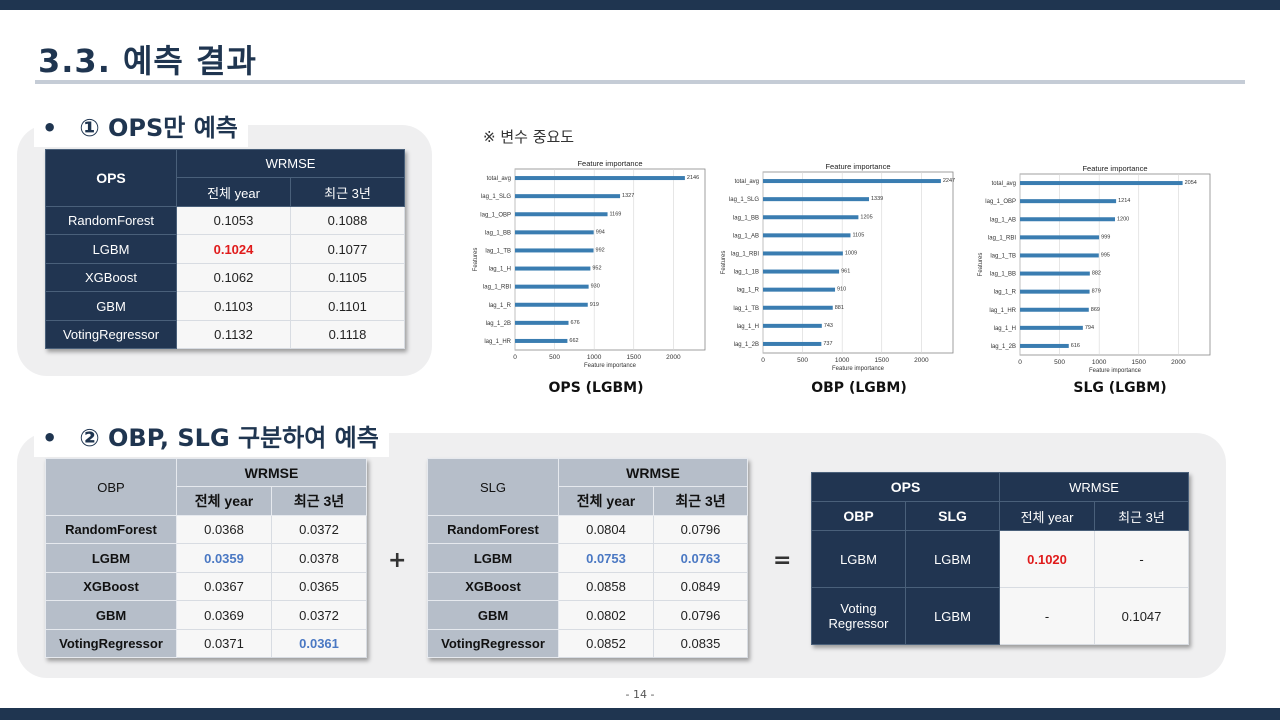  What do you see at coordinates (224, 529) in the screenshot?
I see `cell-all: 0.0368` at bounding box center [224, 529].